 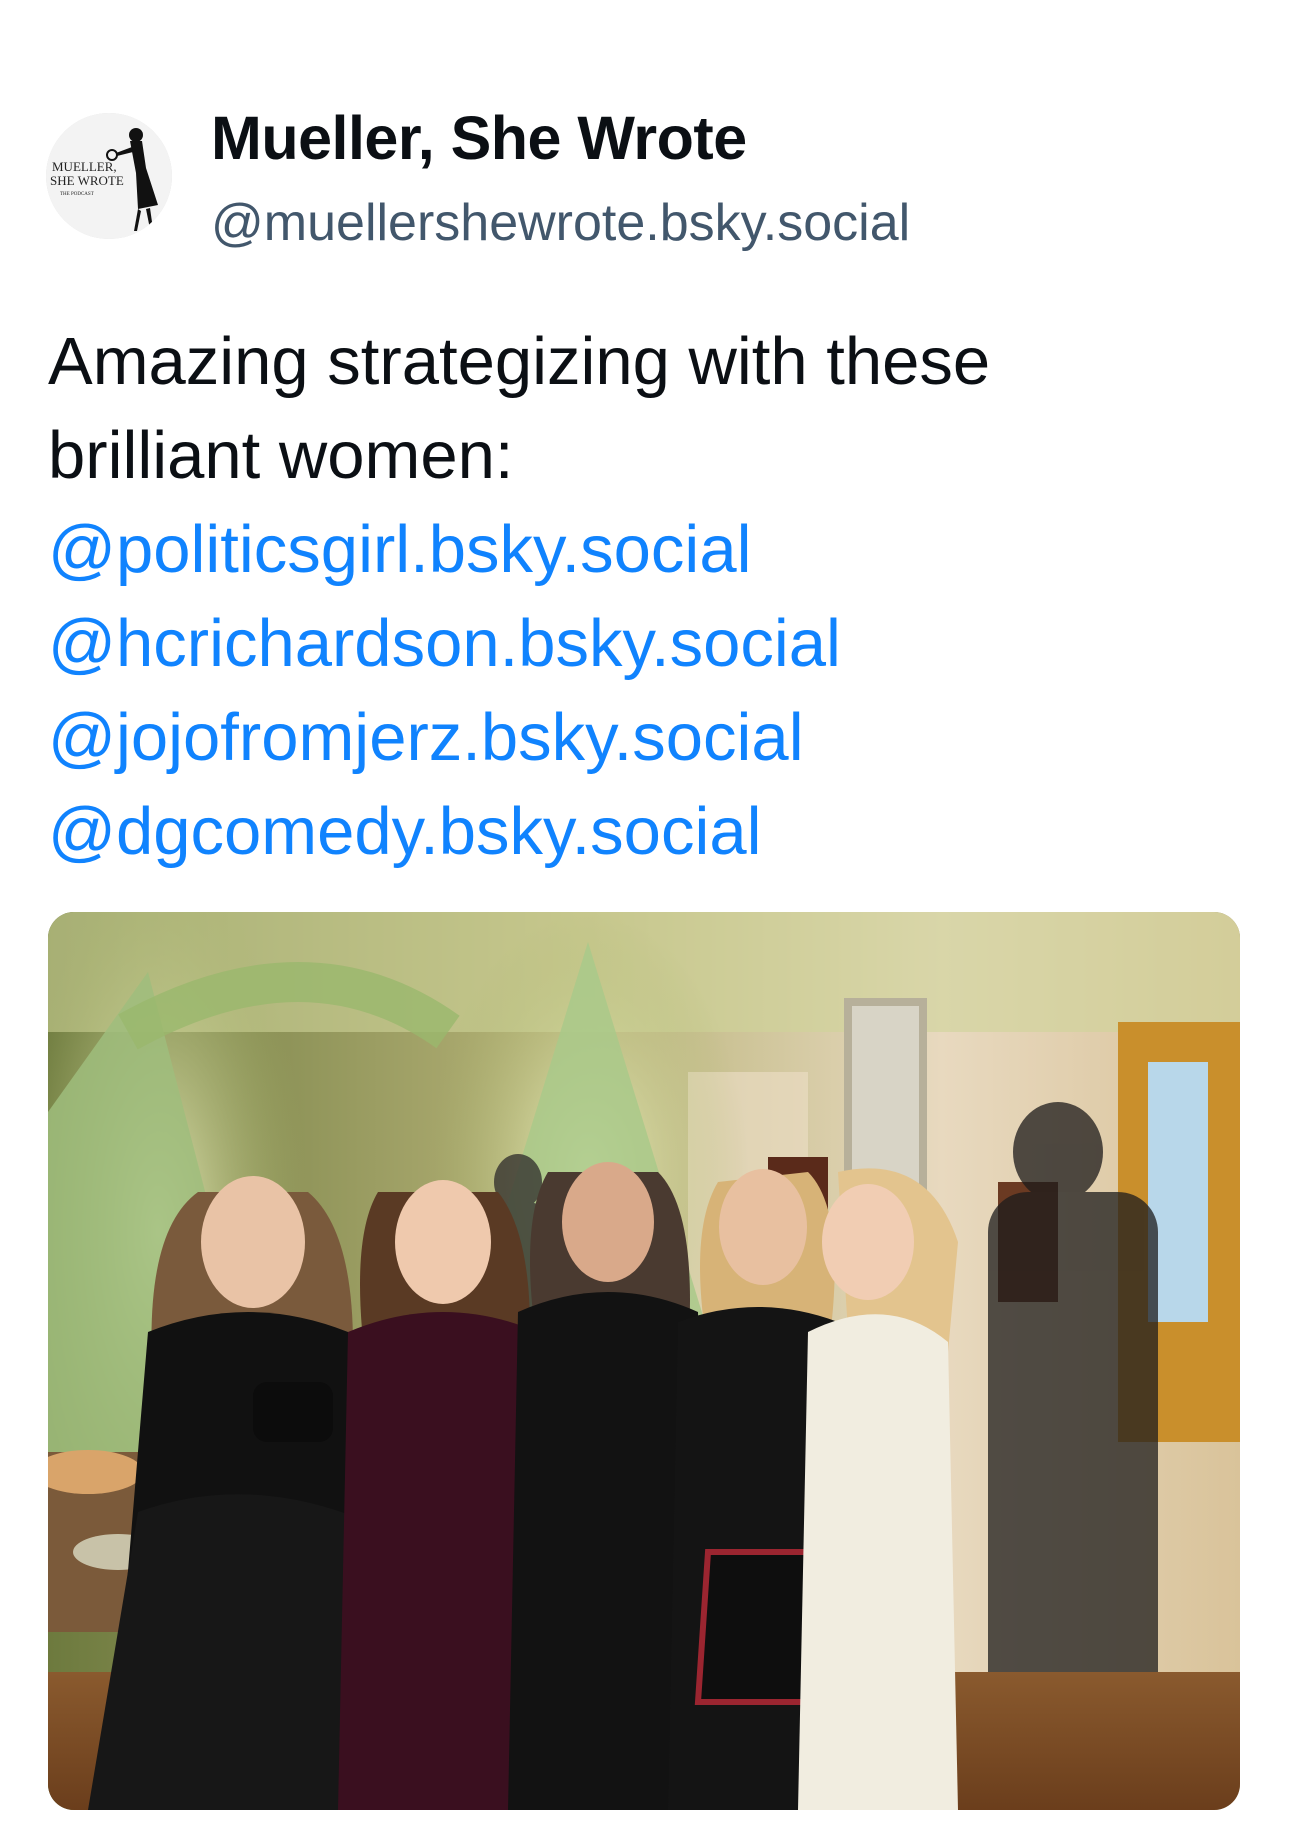 What do you see at coordinates (648, 644) in the screenshot?
I see `mention-link-hcrichardson: @hcrichardson.bsky.social` at bounding box center [648, 644].